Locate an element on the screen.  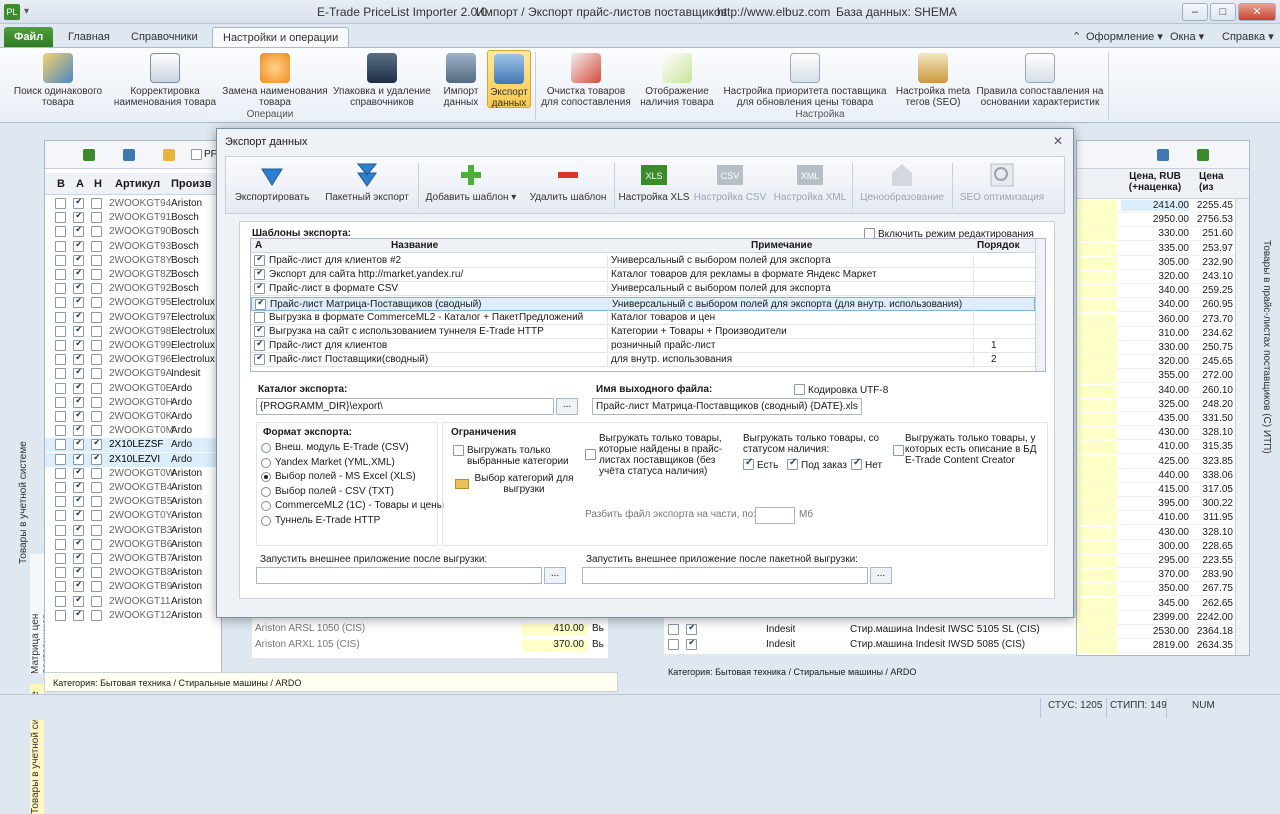
status-option-checkbox is located at coordinates (792, 463).